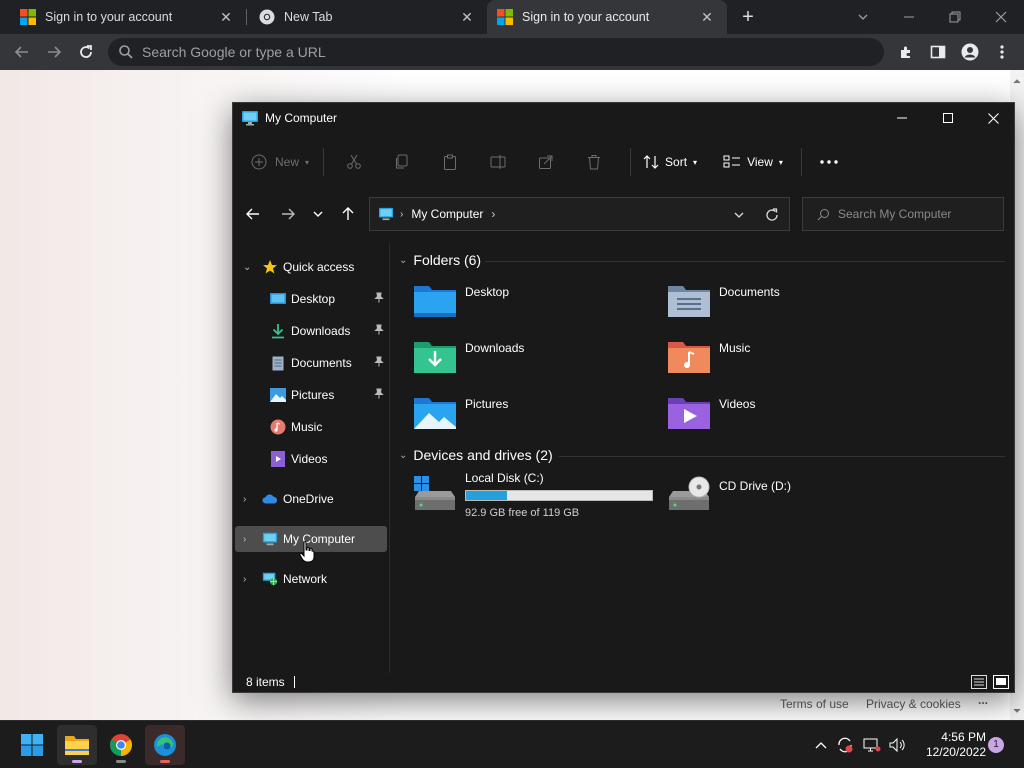 The width and height of the screenshot is (1024, 768). I want to click on new-tab-button: +, so click(748, 17).